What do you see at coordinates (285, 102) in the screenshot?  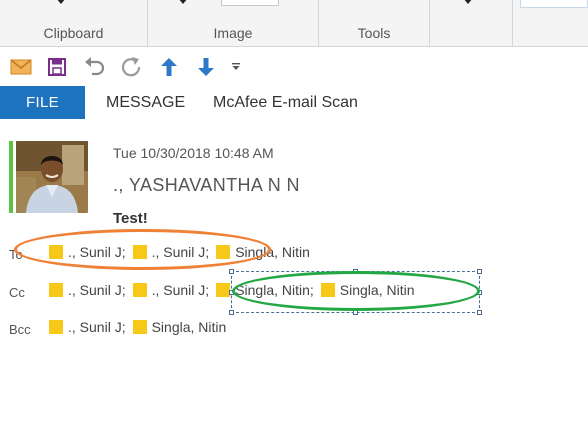 I see `tab-mcafee-email-scan: McAfee E-mail Scan` at bounding box center [285, 102].